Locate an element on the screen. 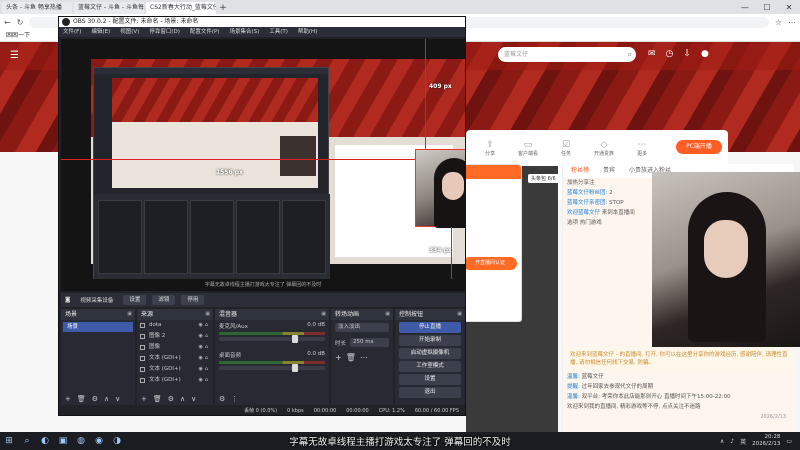 The image size is (800, 450). transition-actions: + 🗑 ⋯ is located at coordinates (362, 357).